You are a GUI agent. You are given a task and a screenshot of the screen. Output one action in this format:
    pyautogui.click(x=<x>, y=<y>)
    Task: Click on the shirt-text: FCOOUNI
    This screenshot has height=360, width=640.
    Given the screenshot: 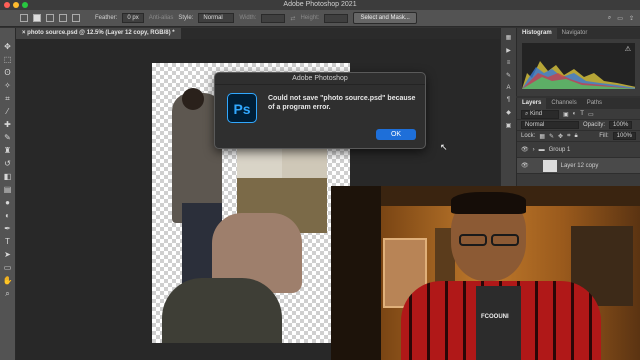 What is the action you would take?
    pyautogui.click(x=495, y=317)
    